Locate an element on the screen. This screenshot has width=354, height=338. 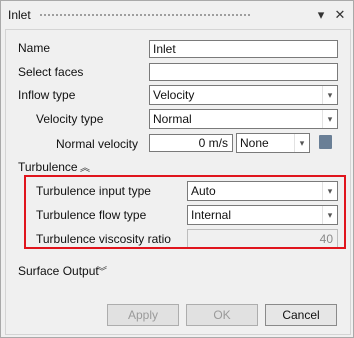
inflow-type-label: Inflow type is located at coordinates (47, 95).